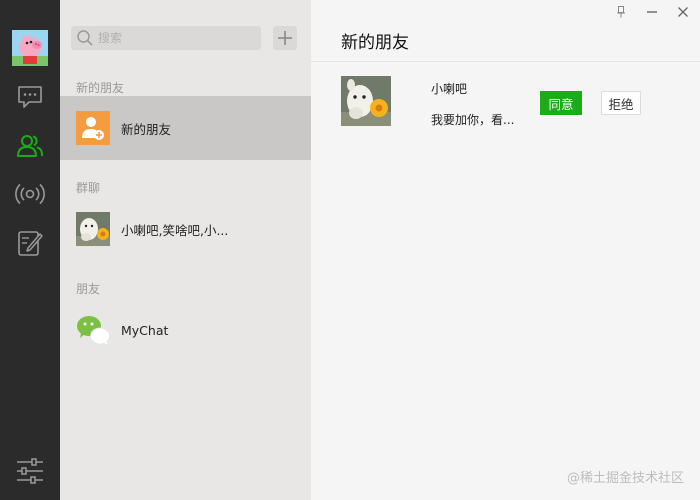  I want to click on page-title: 新的朋友, so click(375, 43).